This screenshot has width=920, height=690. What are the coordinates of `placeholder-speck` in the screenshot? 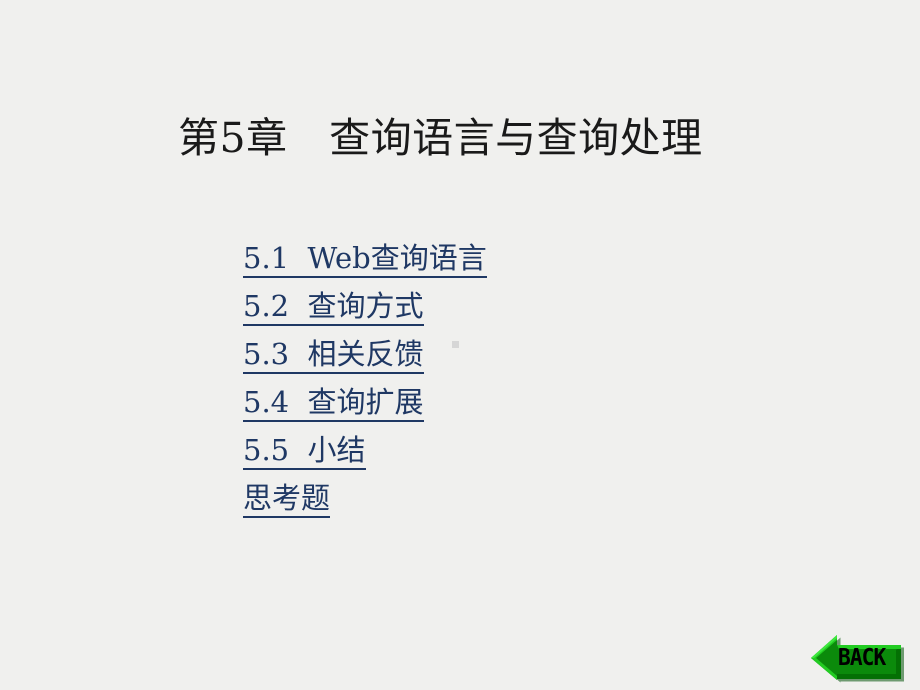 It's located at (455, 344).